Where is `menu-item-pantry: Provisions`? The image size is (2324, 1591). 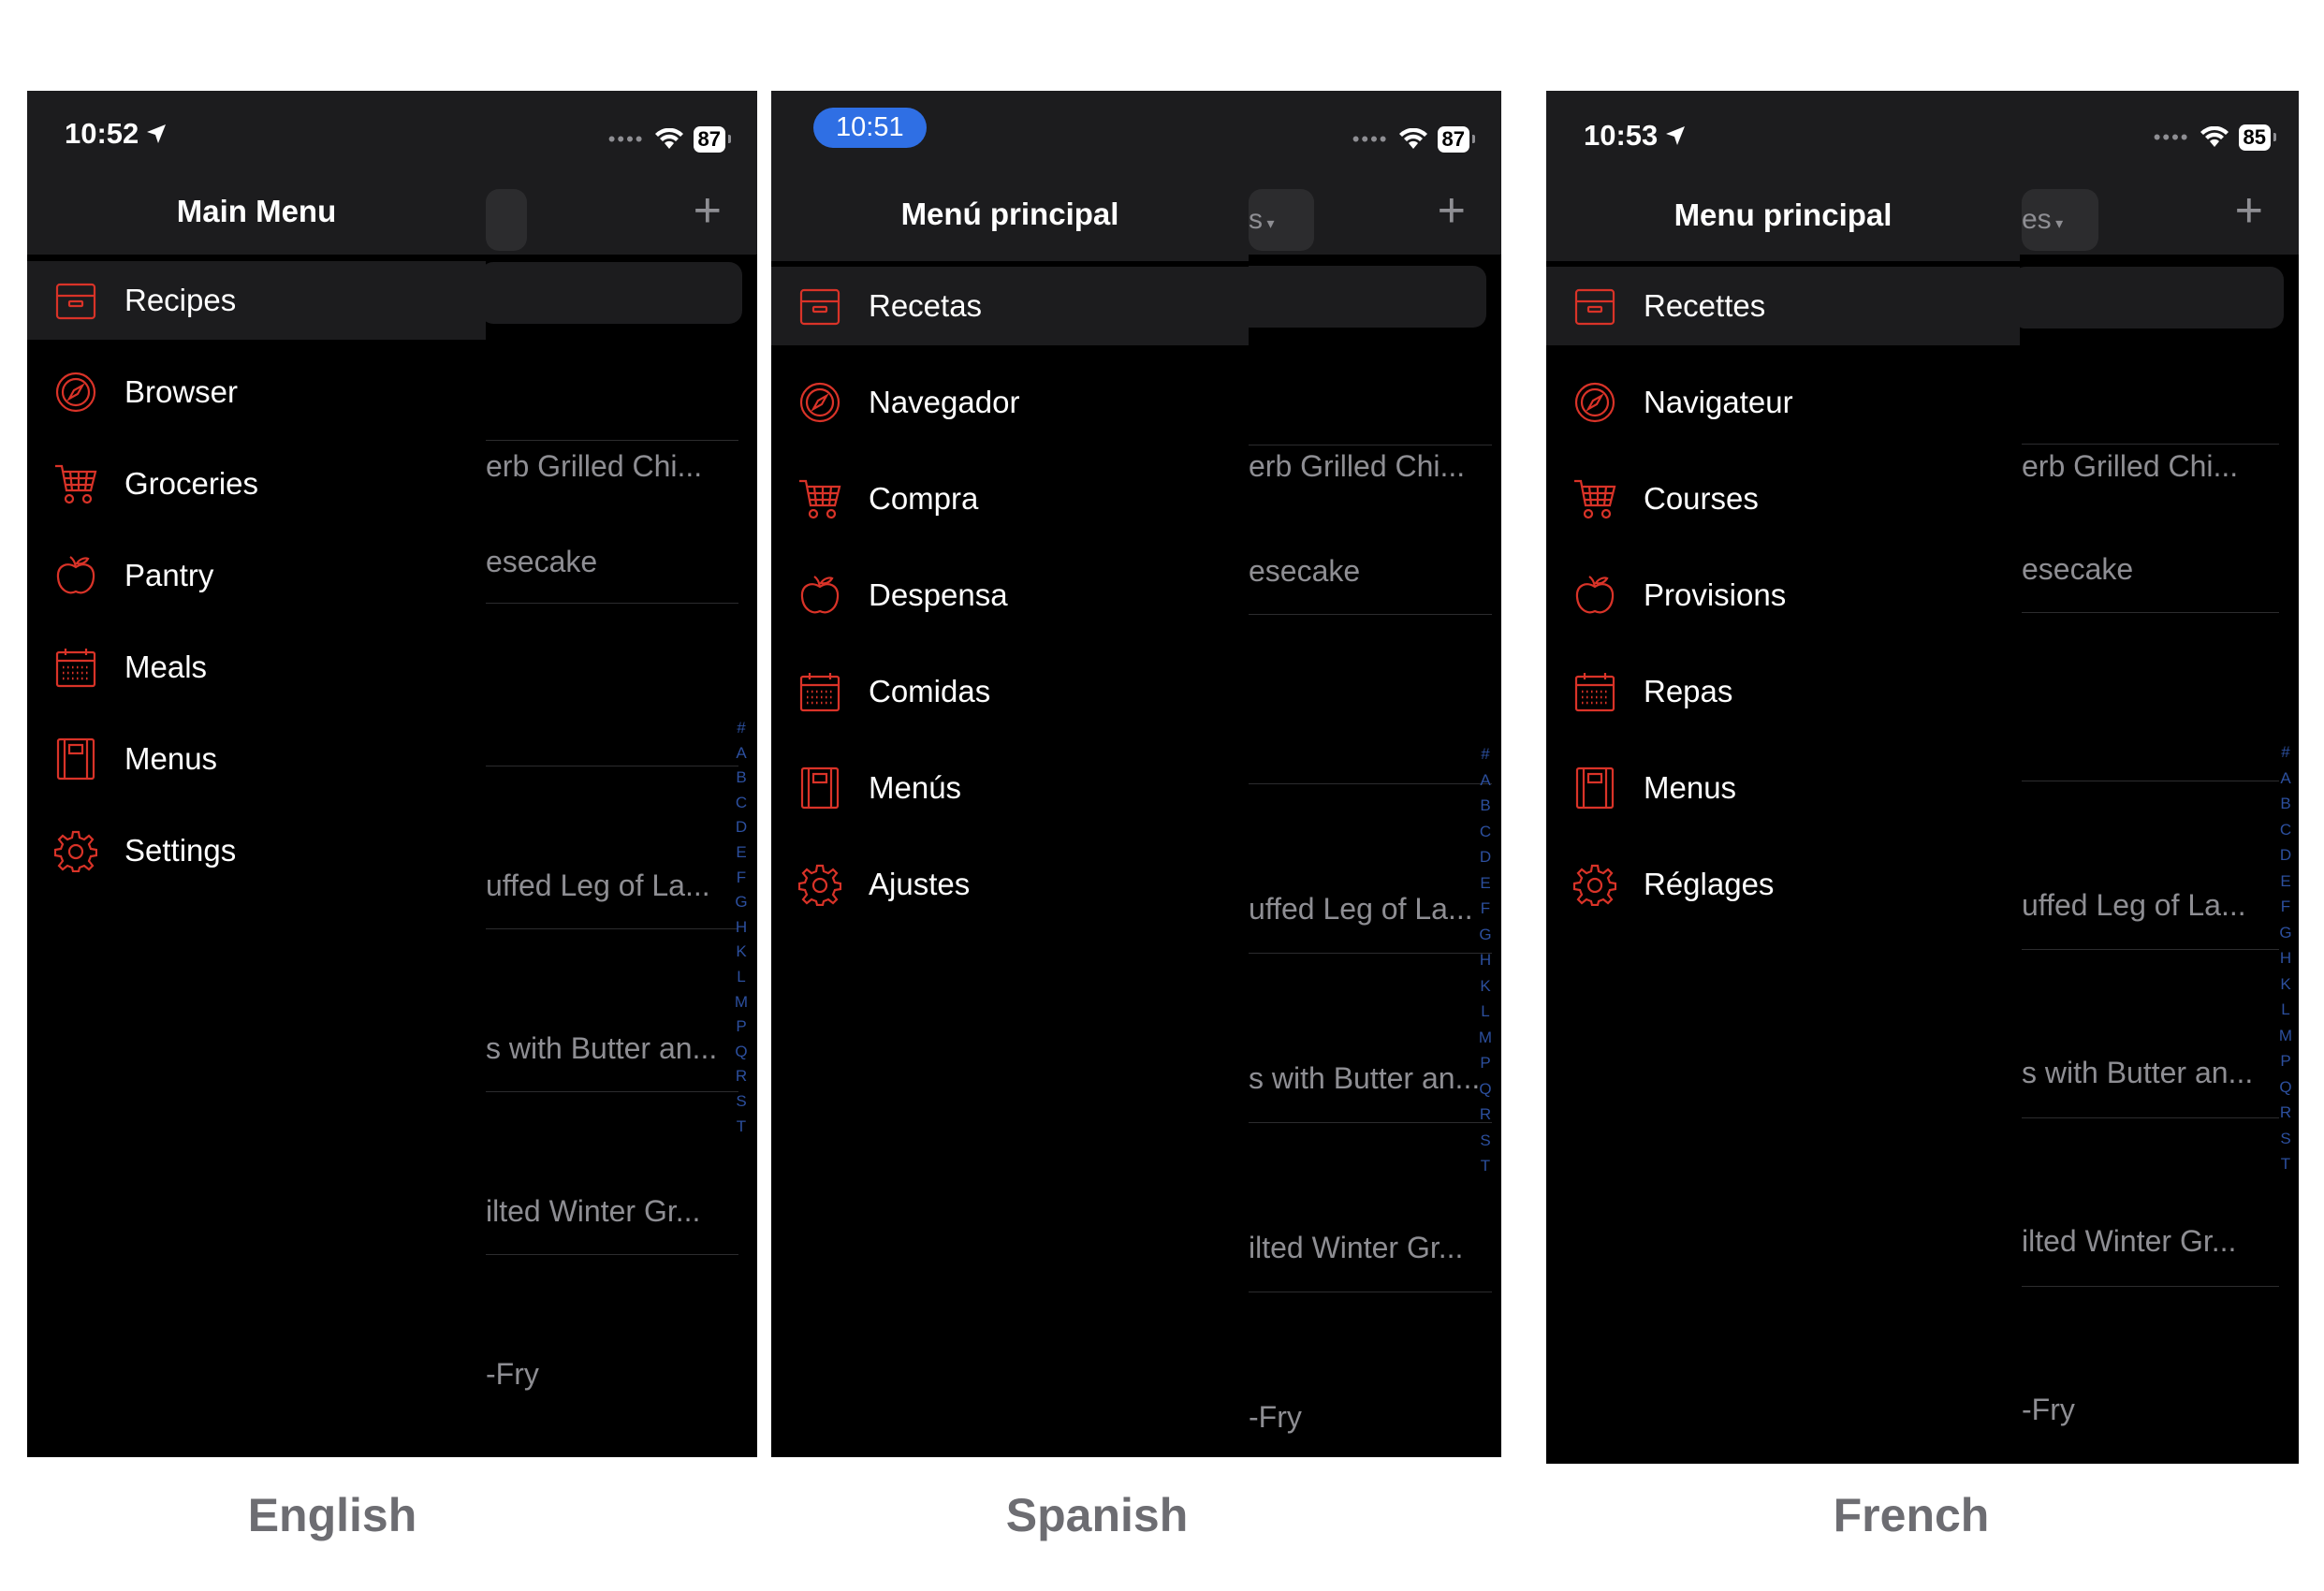
menu-item-pantry: Provisions is located at coordinates (1783, 596).